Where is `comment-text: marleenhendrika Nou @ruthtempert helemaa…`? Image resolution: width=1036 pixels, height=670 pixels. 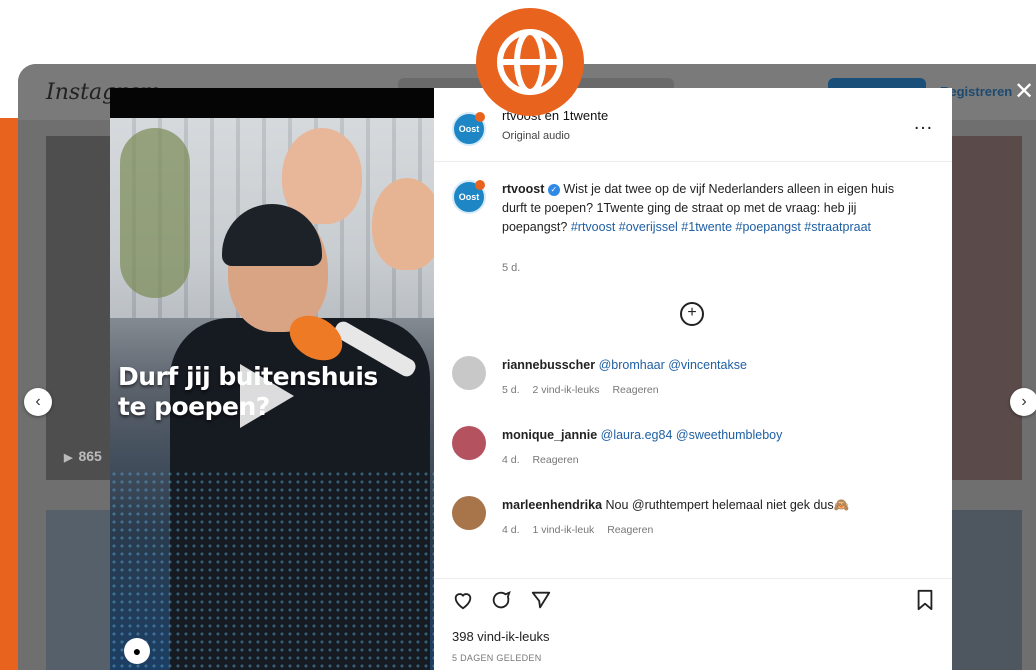
comment-text: marleenhendrika Nou @ruthtempert helemaa… is located at coordinates (675, 505).